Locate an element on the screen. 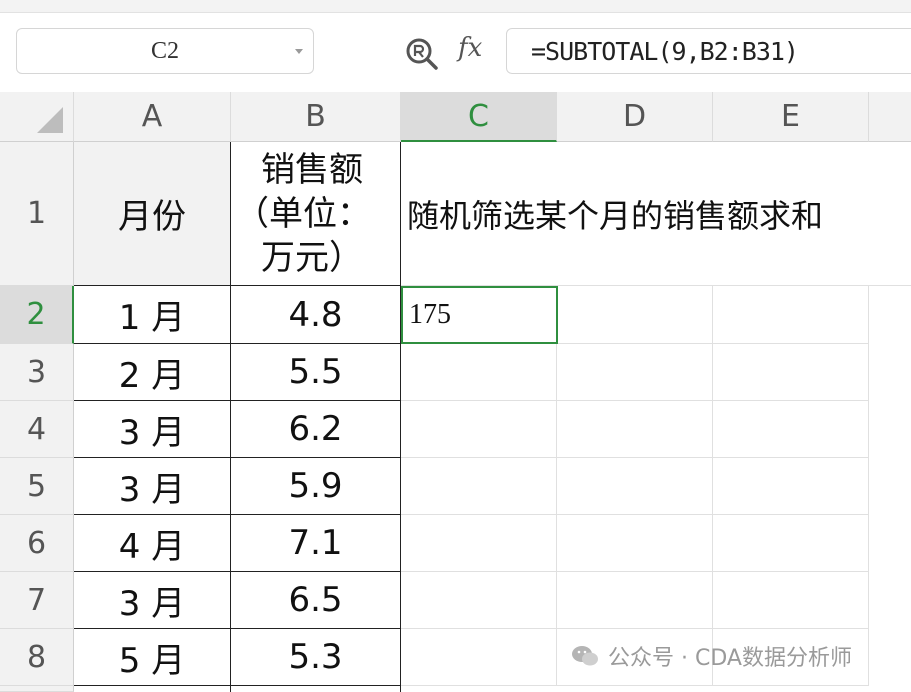 The width and height of the screenshot is (911, 692). row-header-3: 3 is located at coordinates (37, 372).